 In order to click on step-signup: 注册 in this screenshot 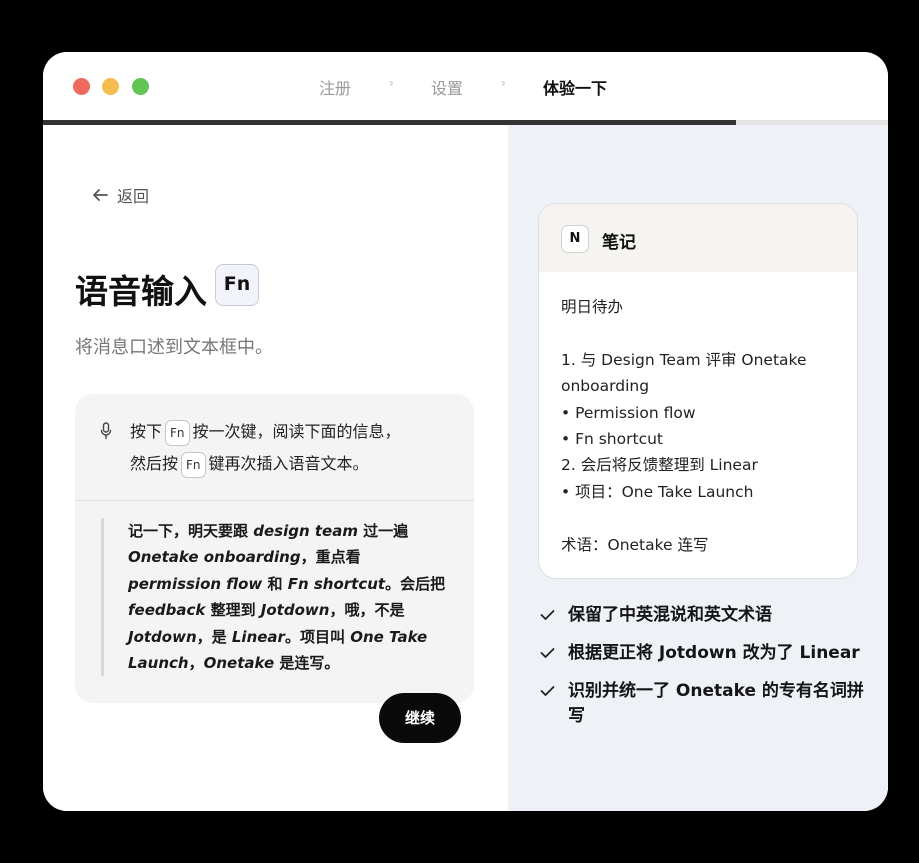, I will do `click(335, 88)`.